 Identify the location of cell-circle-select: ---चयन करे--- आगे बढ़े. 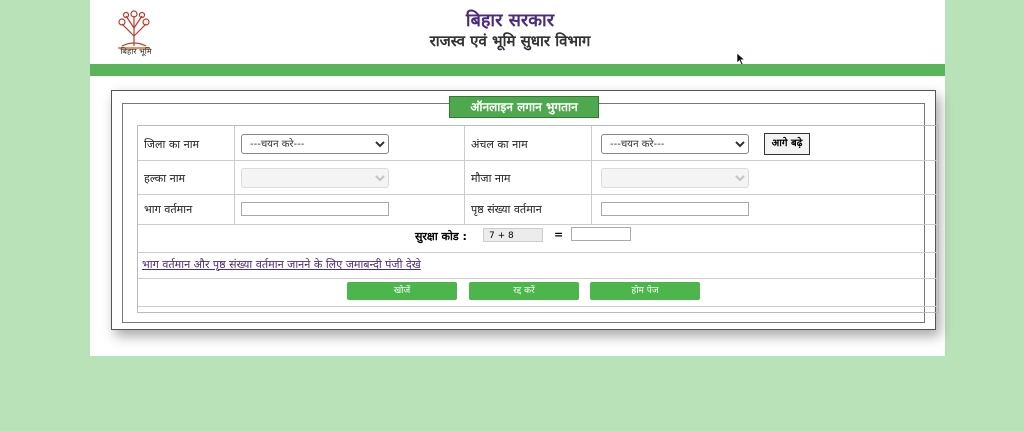
(765, 143).